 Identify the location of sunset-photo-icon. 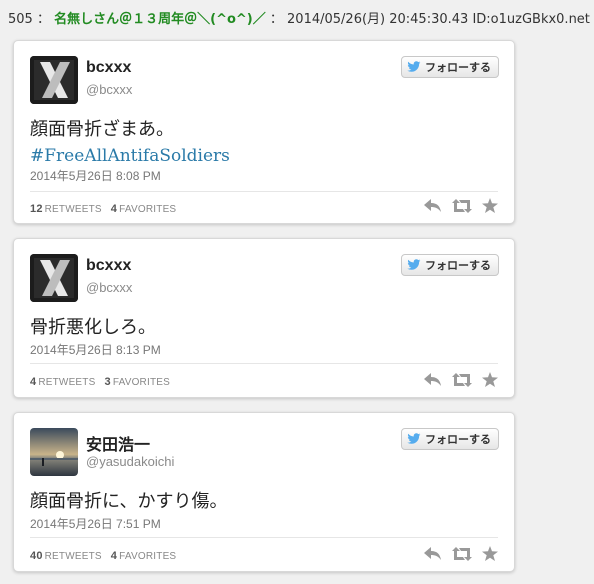
(54, 452).